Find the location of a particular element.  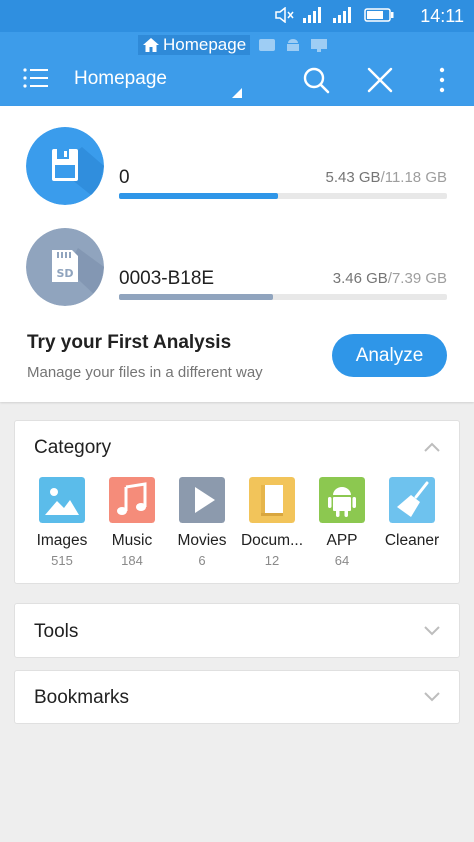

tab-monitor-icon is located at coordinates (319, 45).